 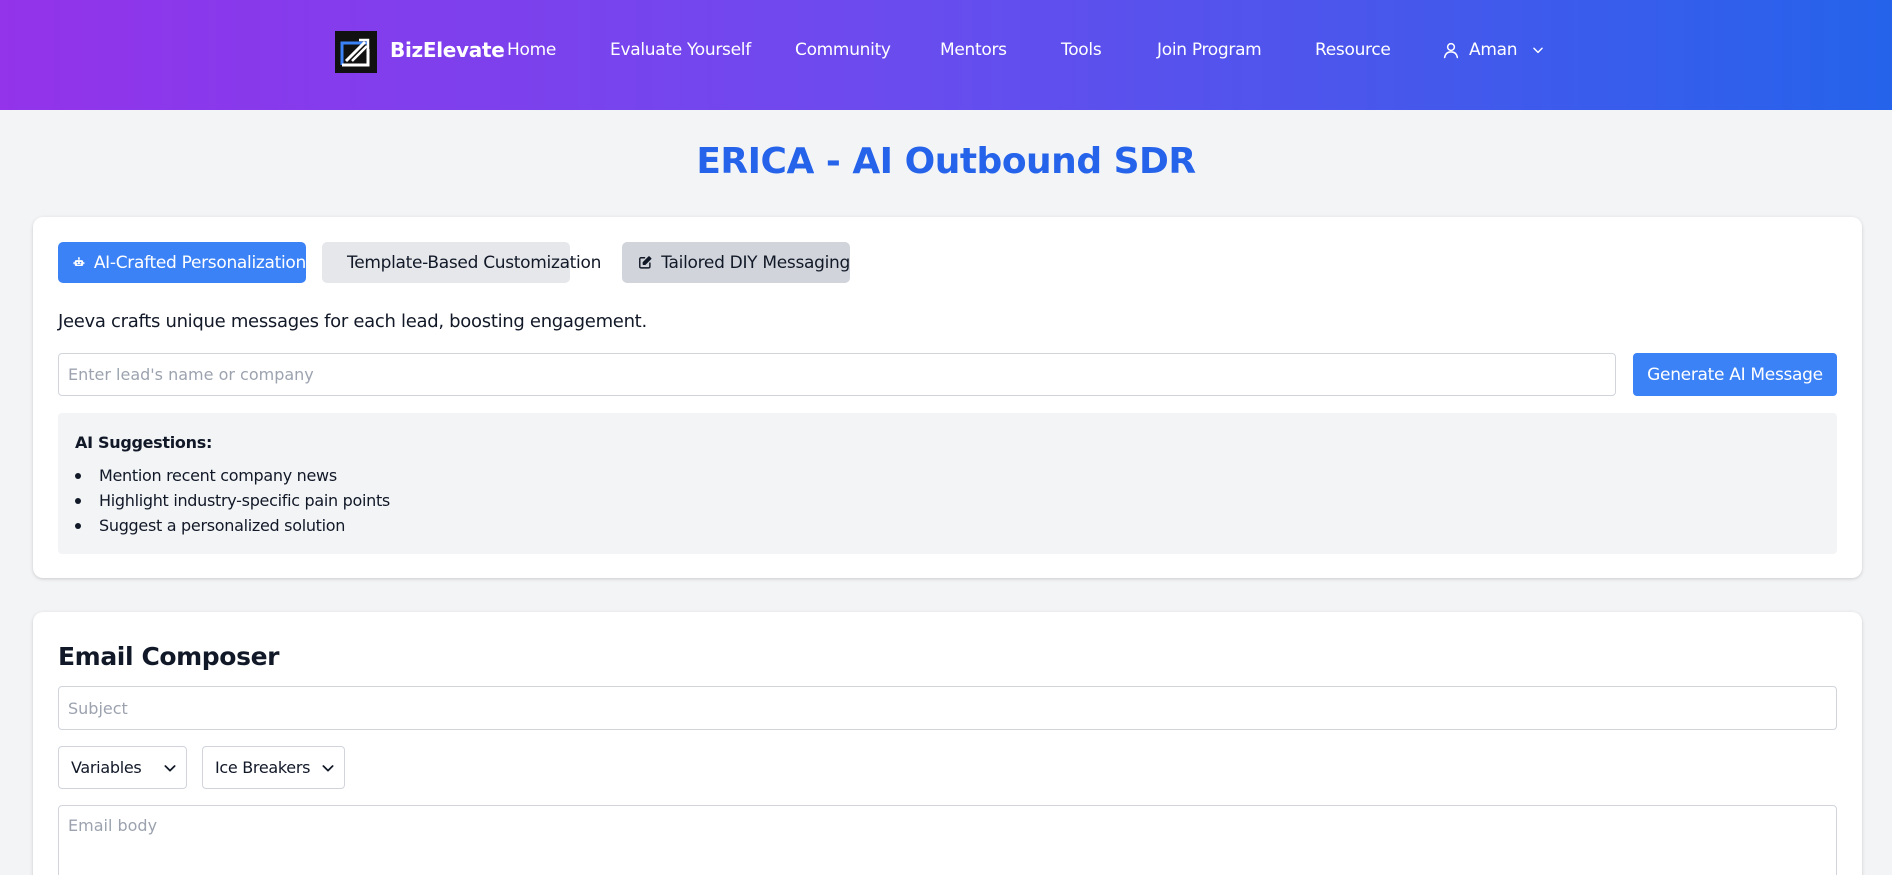 What do you see at coordinates (837, 374) in the screenshot?
I see `lead-input` at bounding box center [837, 374].